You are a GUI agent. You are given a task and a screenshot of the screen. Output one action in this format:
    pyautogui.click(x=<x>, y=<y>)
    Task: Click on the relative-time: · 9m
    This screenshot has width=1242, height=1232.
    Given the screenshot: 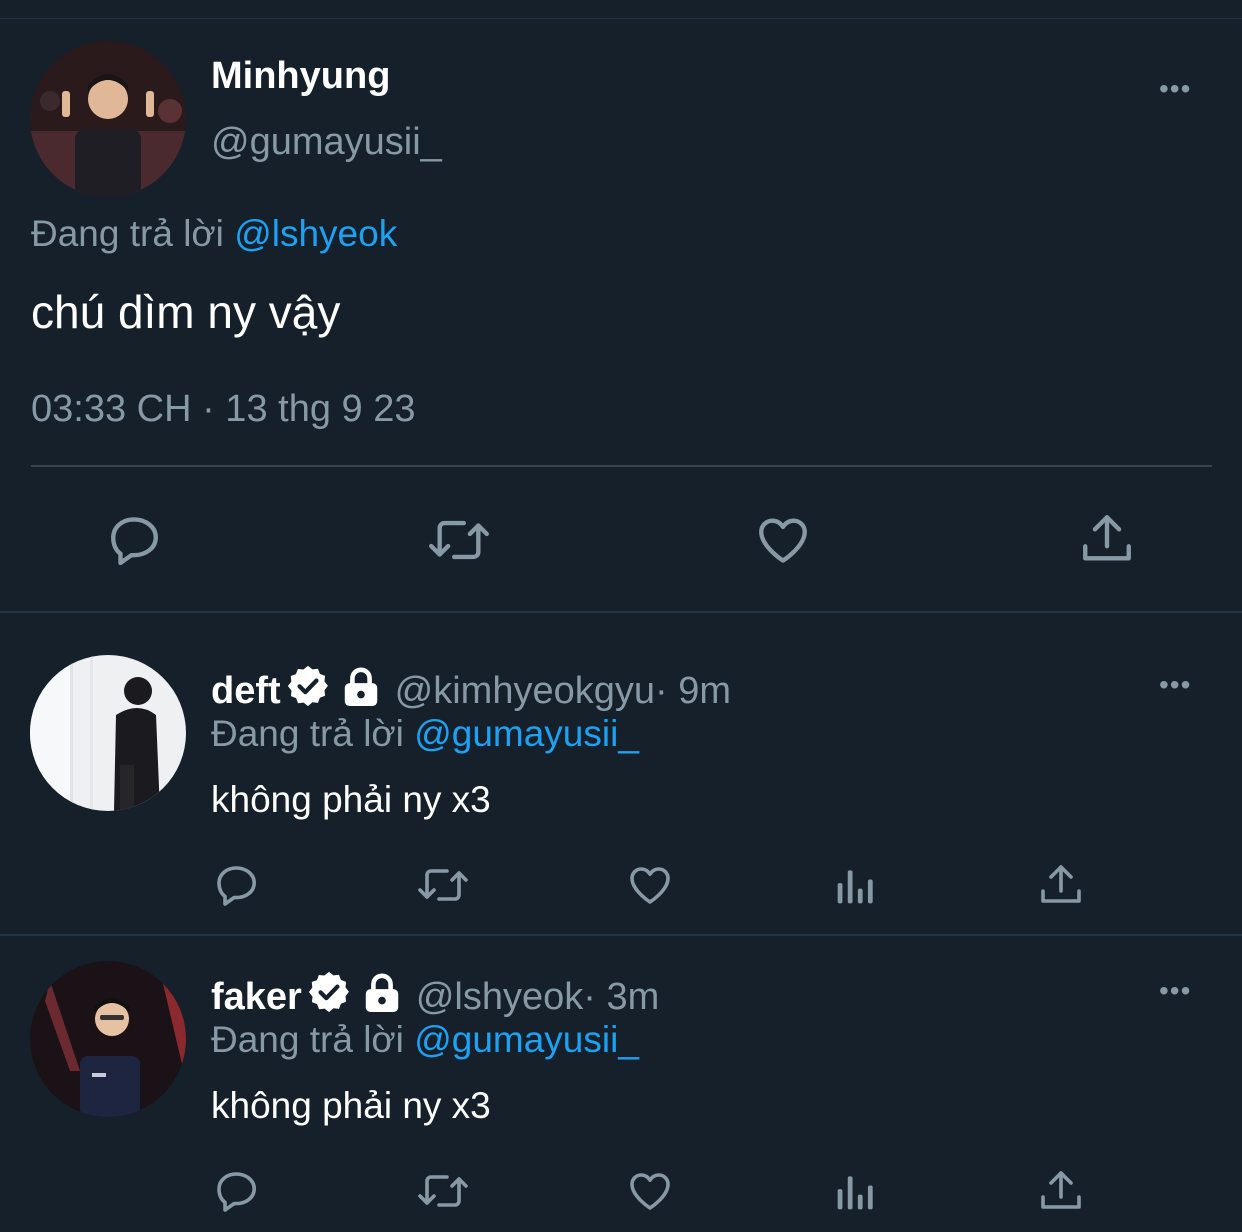 What is the action you would take?
    pyautogui.click(x=693, y=691)
    